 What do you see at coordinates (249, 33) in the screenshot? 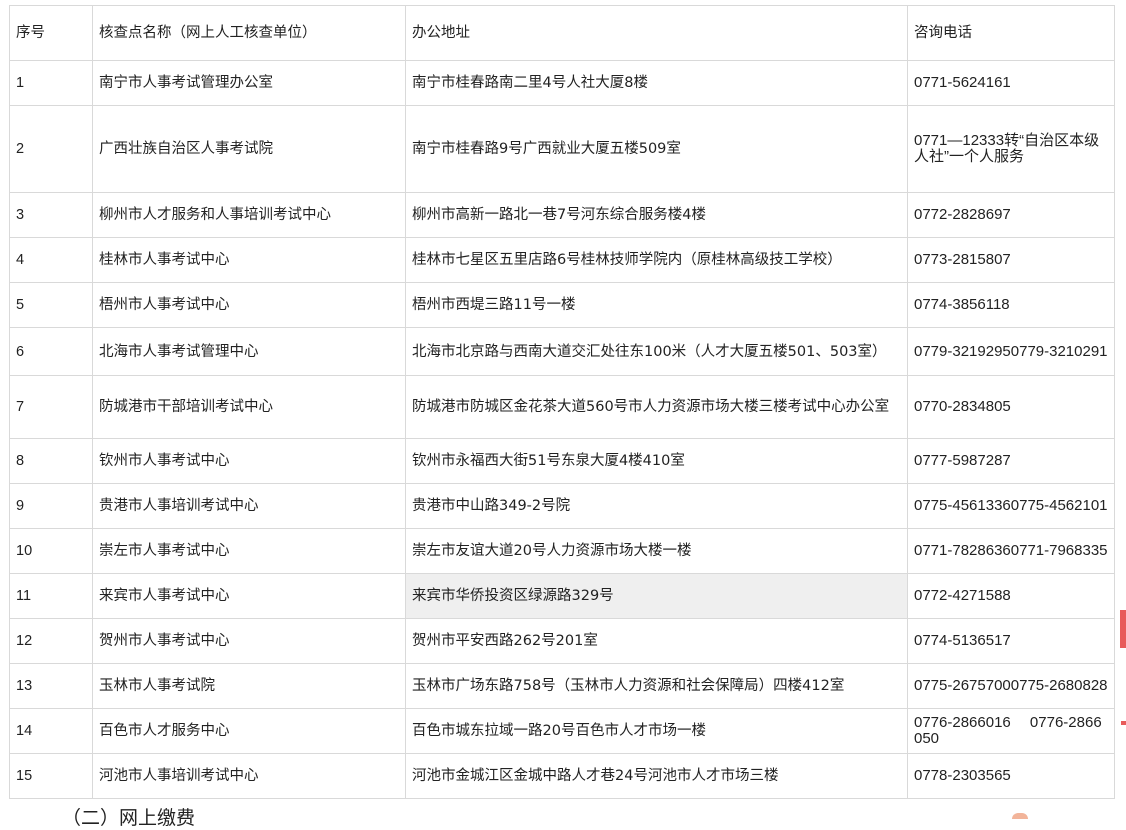
I see `header-name: 核查点名称（网上人工核查单位）` at bounding box center [249, 33].